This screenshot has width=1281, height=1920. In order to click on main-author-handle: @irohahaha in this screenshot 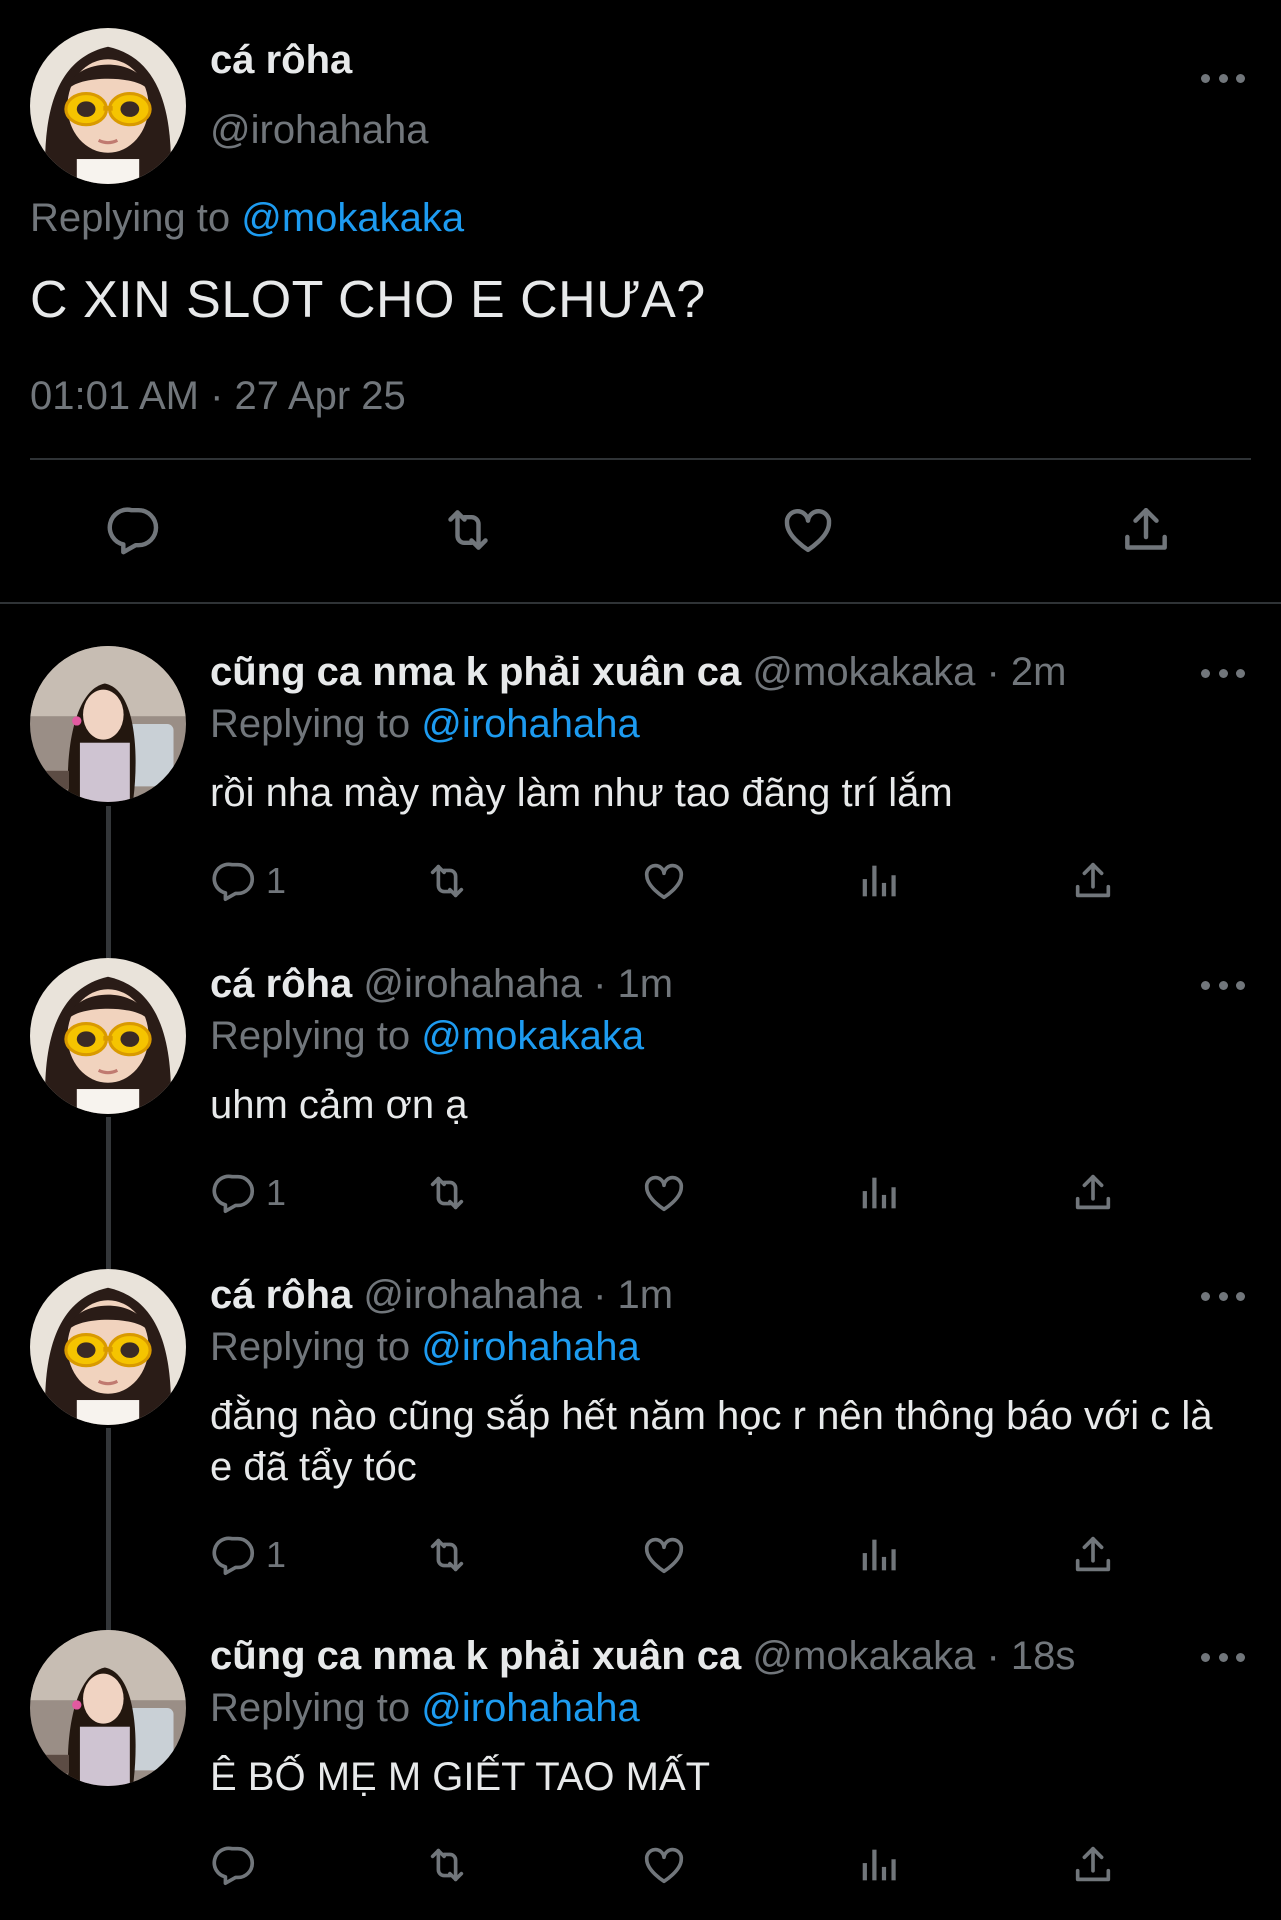, I will do `click(319, 130)`.